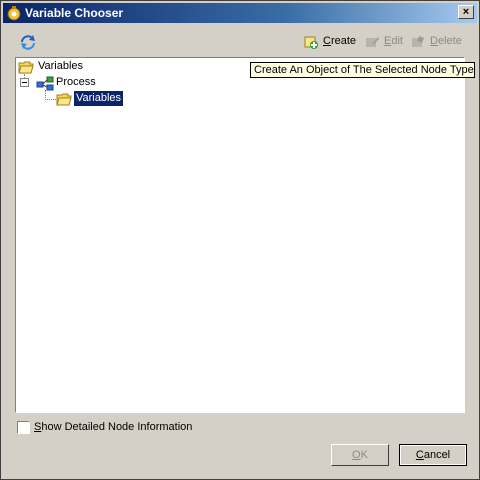 The height and width of the screenshot is (480, 480). I want to click on cancel-label: ancel, so click(437, 455).